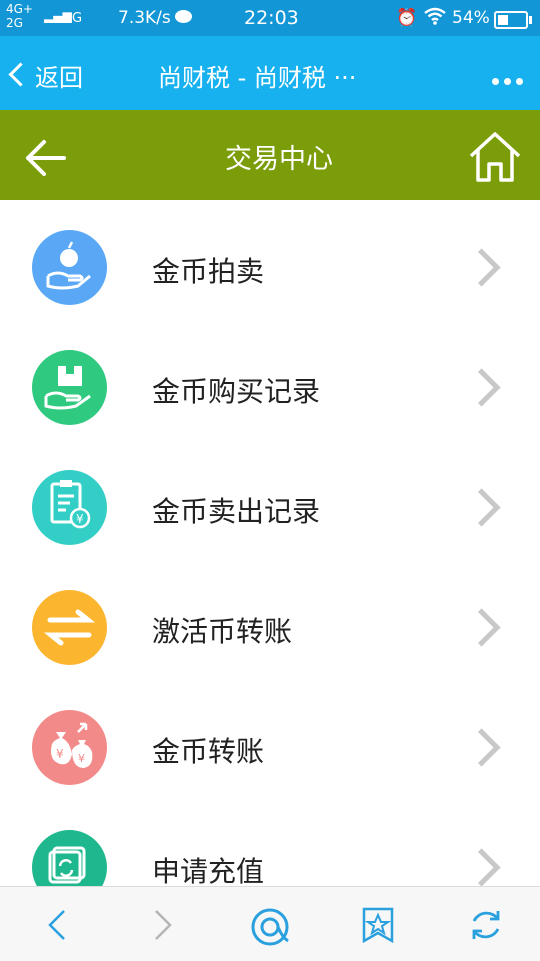 The image size is (540, 961). Describe the element at coordinates (58, 925) in the screenshot. I see `nav-back-button` at that location.